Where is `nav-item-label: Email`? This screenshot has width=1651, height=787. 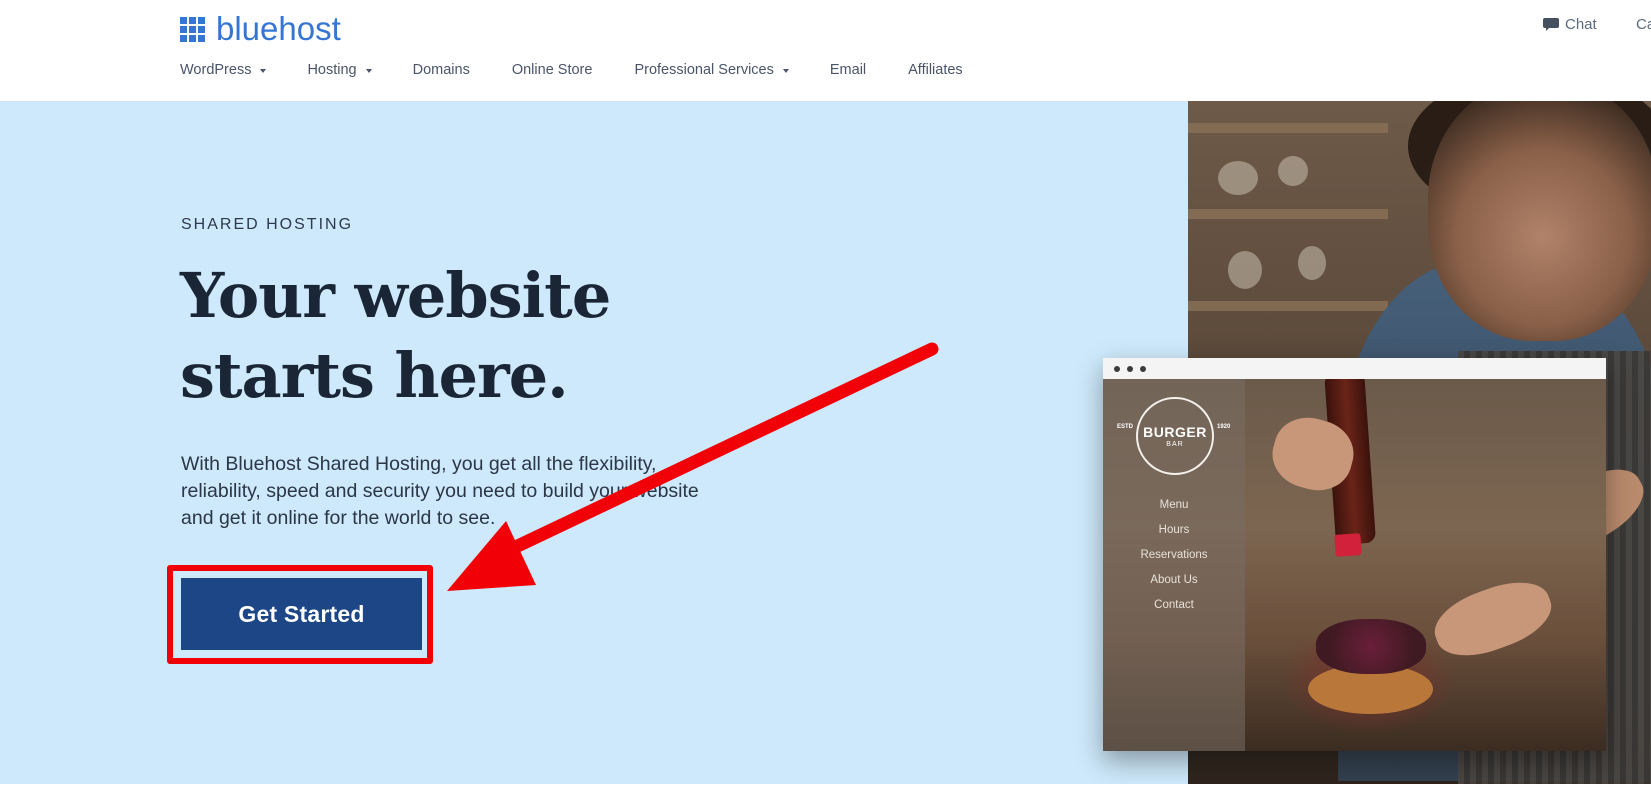
nav-item-label: Email is located at coordinates (848, 70).